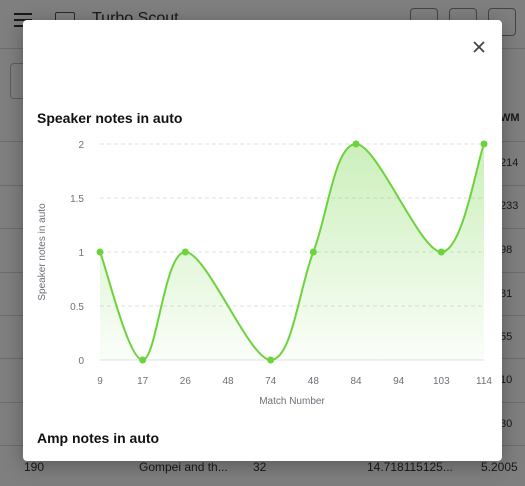  I want to click on chart-title: Speaker notes in auto, so click(110, 118).